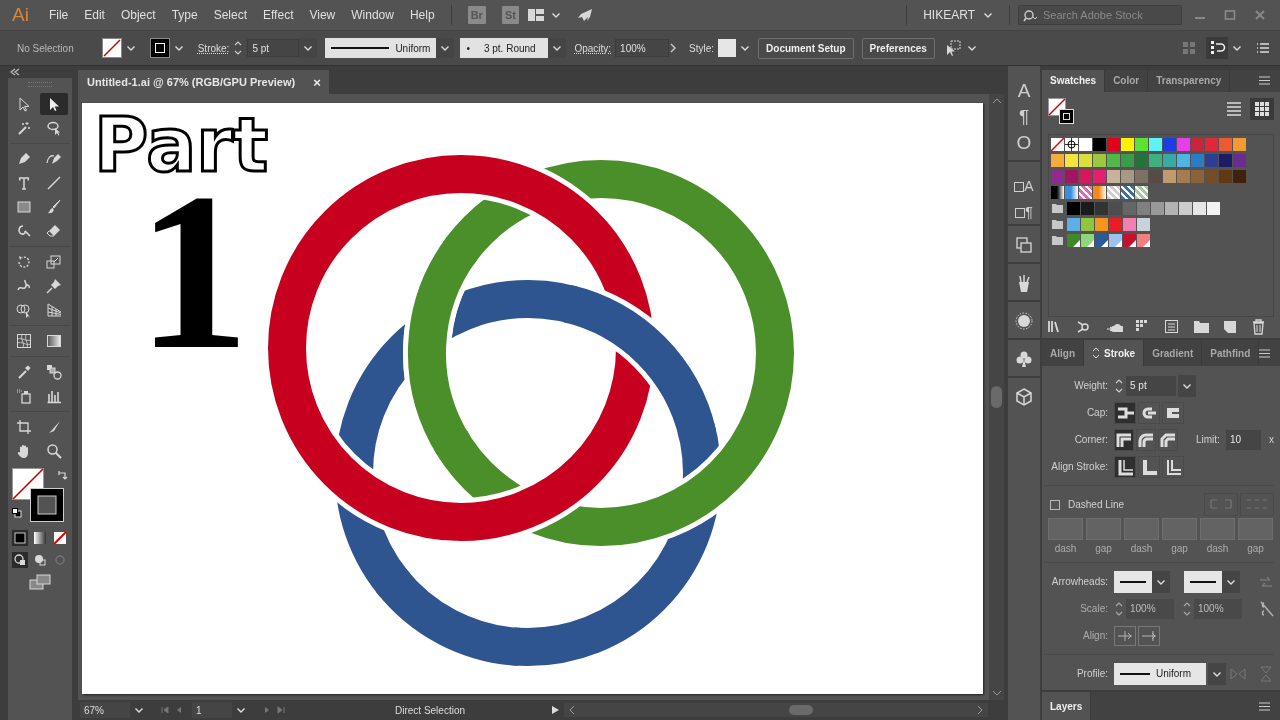 Image resolution: width=1280 pixels, height=720 pixels. Describe the element at coordinates (278, 15) in the screenshot. I see `menu-item: Effect` at that location.